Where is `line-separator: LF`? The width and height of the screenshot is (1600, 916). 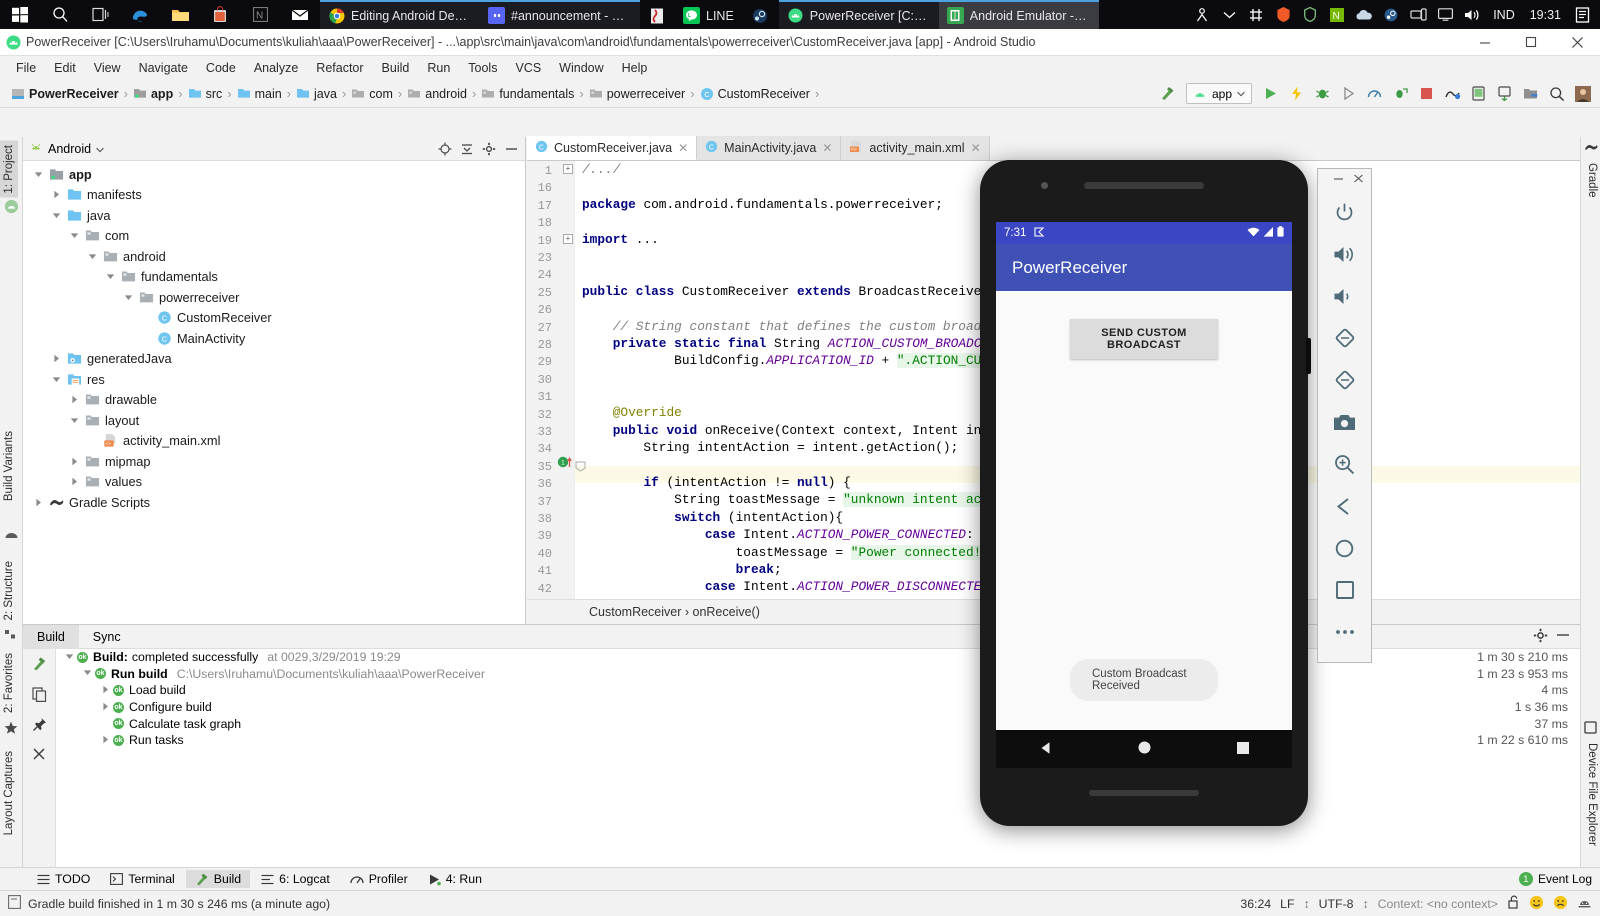 line-separator: LF is located at coordinates (1287, 904).